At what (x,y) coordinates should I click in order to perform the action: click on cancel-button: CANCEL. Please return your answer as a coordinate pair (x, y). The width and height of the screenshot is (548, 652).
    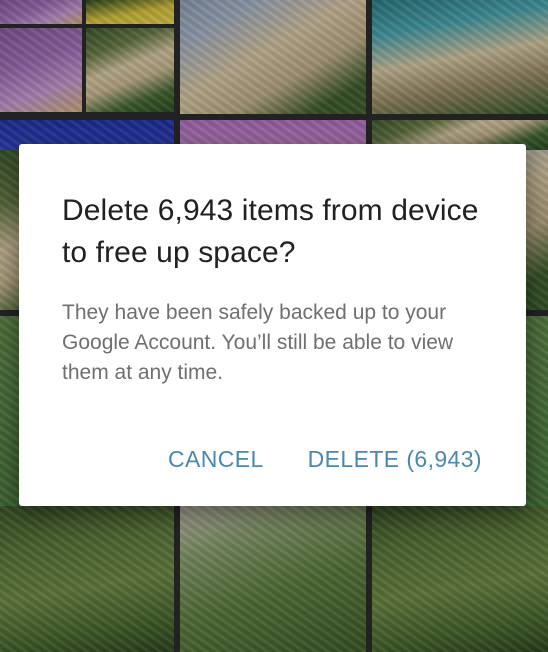
    Looking at the image, I should click on (216, 459).